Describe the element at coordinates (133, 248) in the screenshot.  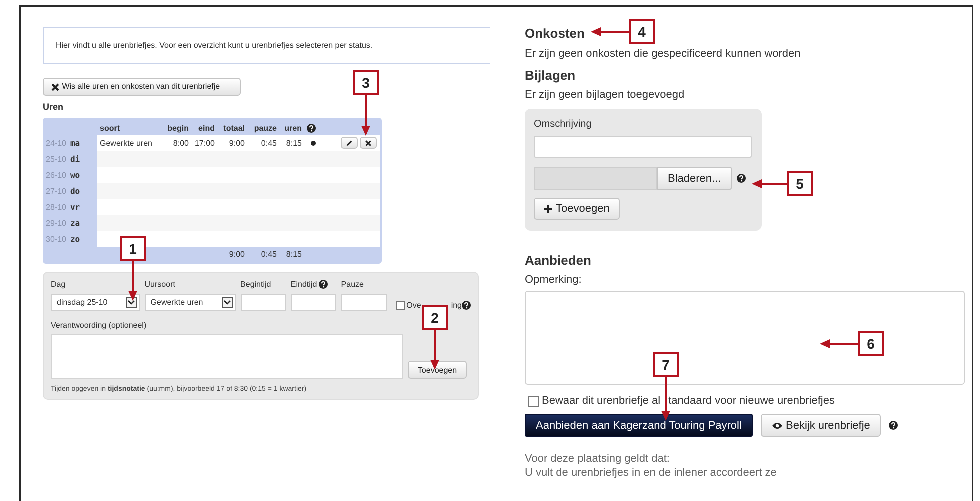
I see `callout-number: 1` at that location.